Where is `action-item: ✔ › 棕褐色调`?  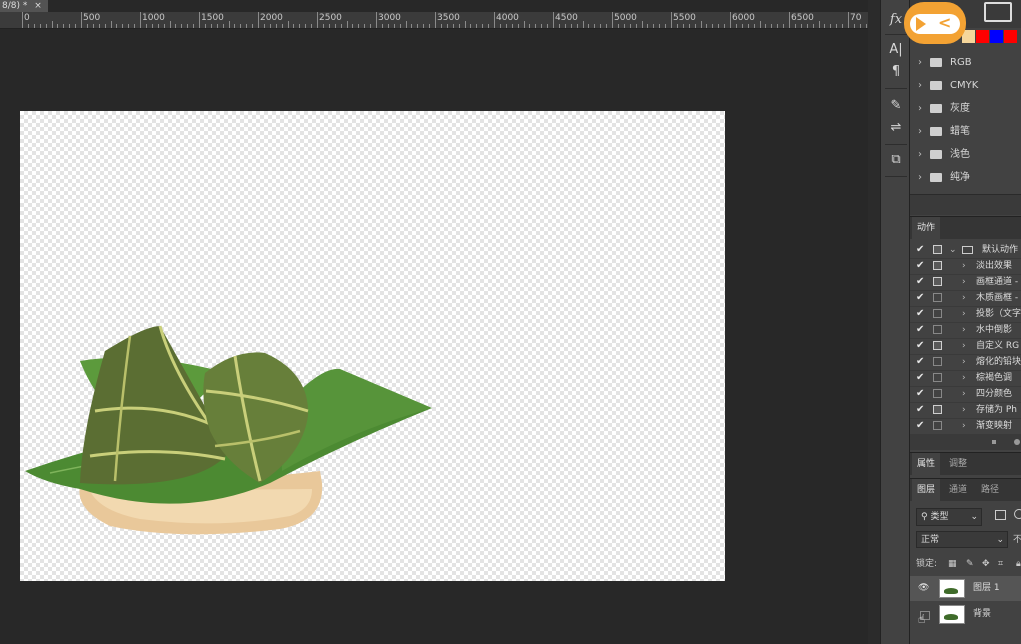
action-item: ✔ › 棕褐色调 is located at coordinates (965, 378).